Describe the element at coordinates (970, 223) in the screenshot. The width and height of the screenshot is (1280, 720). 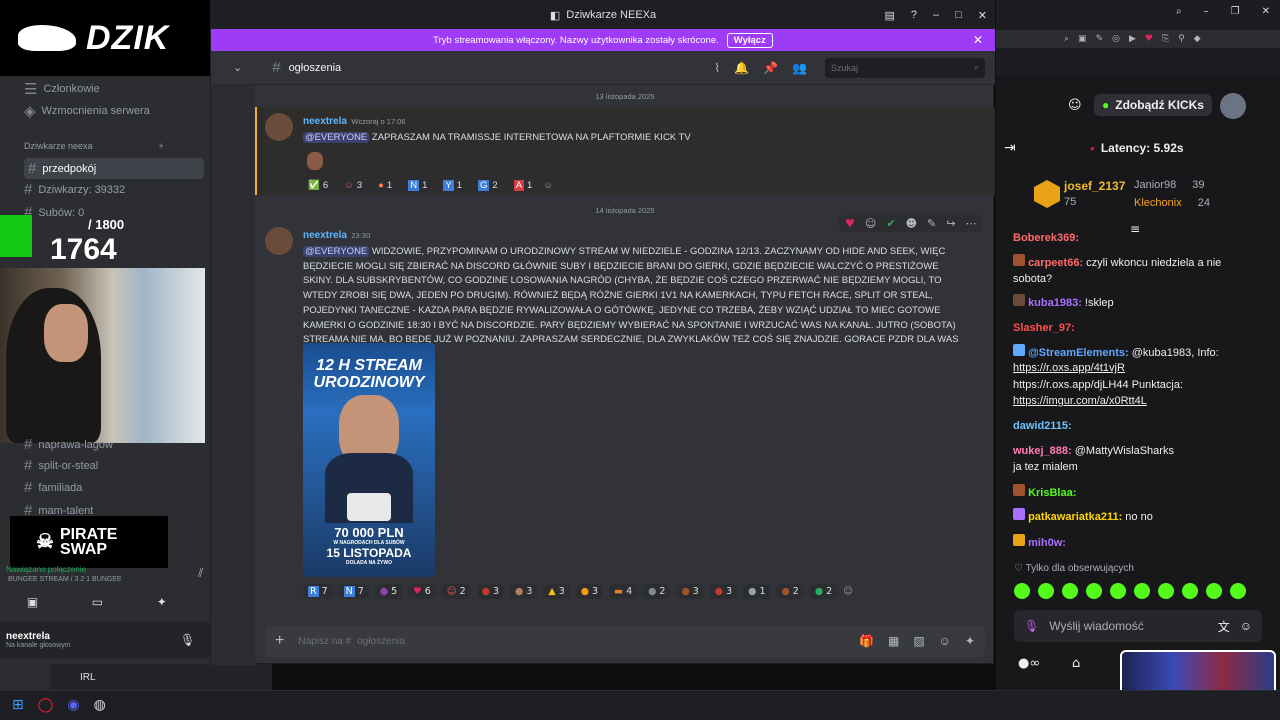
I see `more-icon: ⋯` at that location.